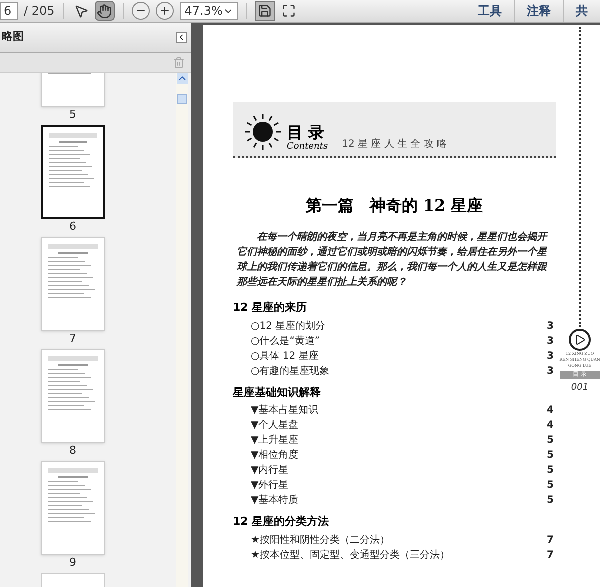  I want to click on margin-page-number: 001, so click(580, 388).